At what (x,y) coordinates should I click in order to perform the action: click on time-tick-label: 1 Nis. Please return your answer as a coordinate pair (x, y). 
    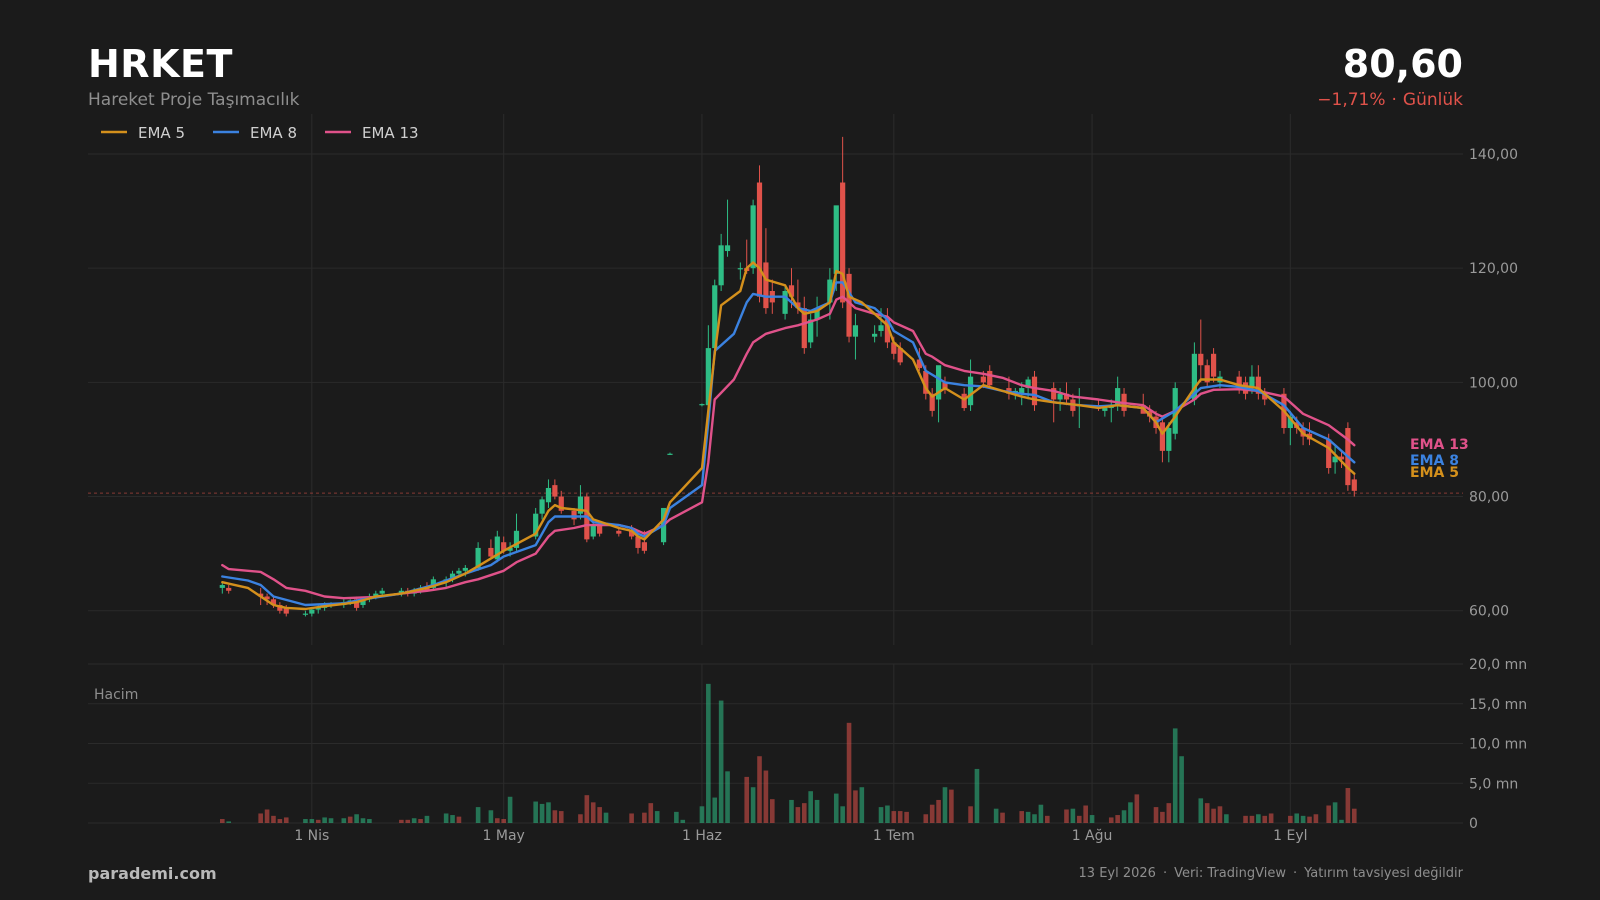
    Looking at the image, I should click on (311, 836).